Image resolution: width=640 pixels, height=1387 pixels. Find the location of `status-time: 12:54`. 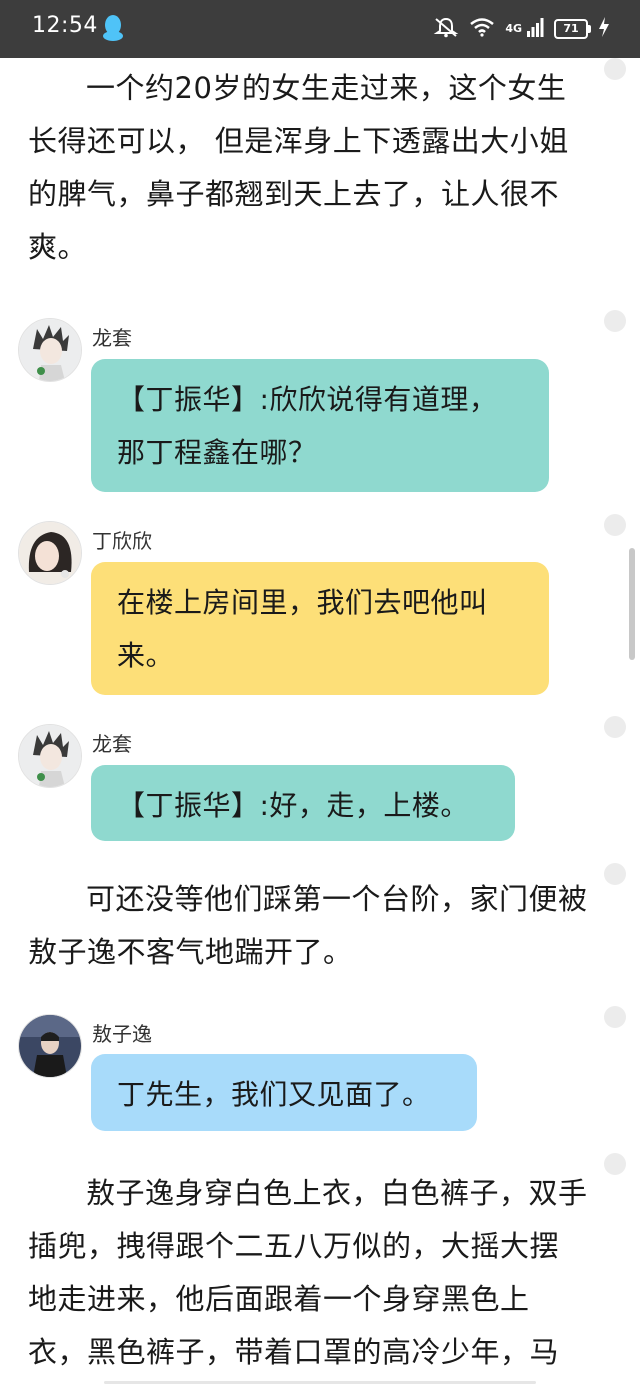

status-time: 12:54 is located at coordinates (65, 25).